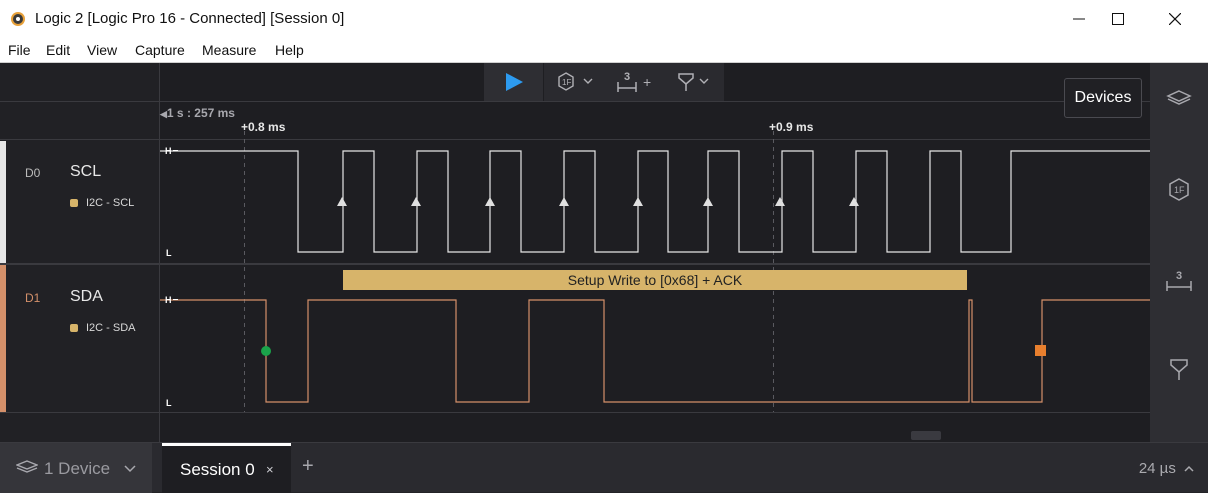 The width and height of the screenshot is (1208, 493). What do you see at coordinates (18, 19) in the screenshot?
I see `logic-app-icon` at bounding box center [18, 19].